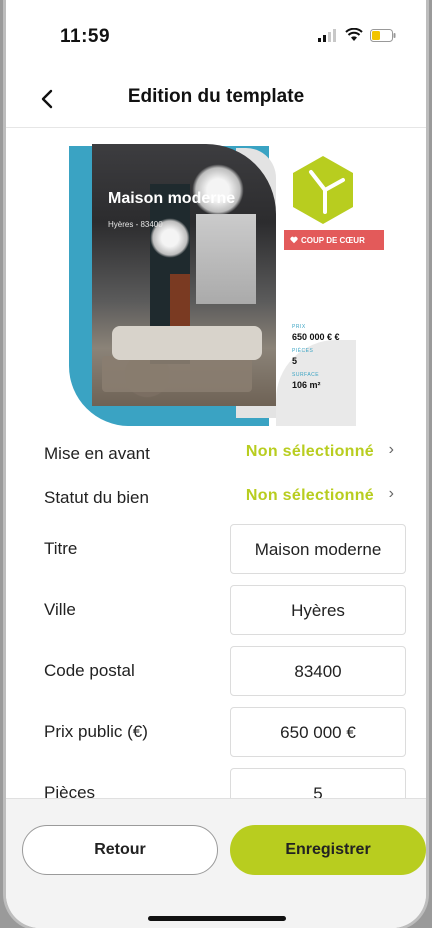  Describe the element at coordinates (318, 610) in the screenshot. I see `city-input: Hyères` at that location.